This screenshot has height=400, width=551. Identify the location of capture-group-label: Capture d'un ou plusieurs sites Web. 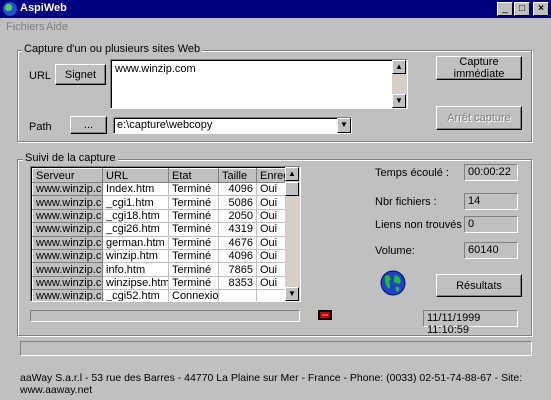
(112, 49).